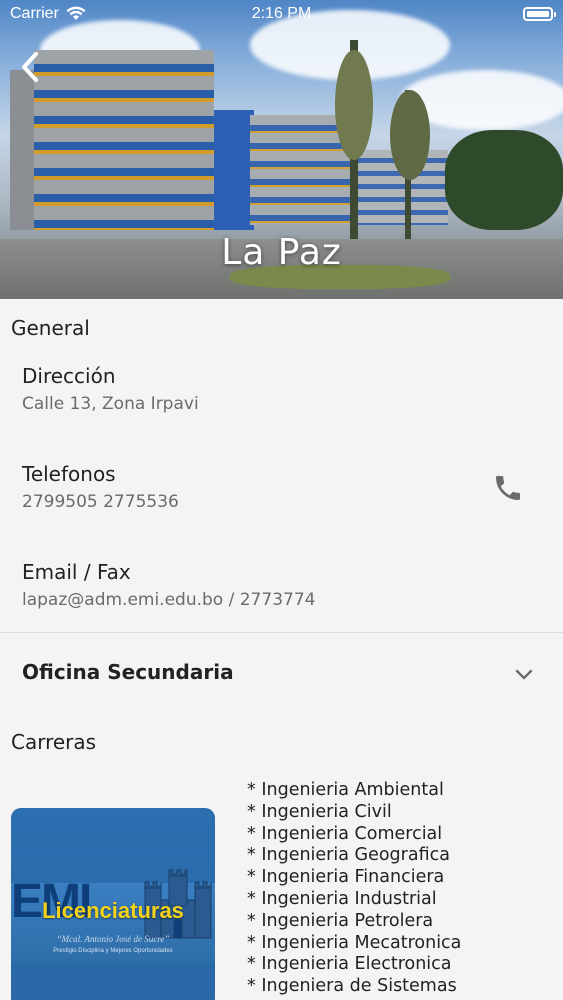 This screenshot has height=1000, width=563. What do you see at coordinates (354, 835) in the screenshot?
I see `career-item: Ingenieria Comercial` at bounding box center [354, 835].